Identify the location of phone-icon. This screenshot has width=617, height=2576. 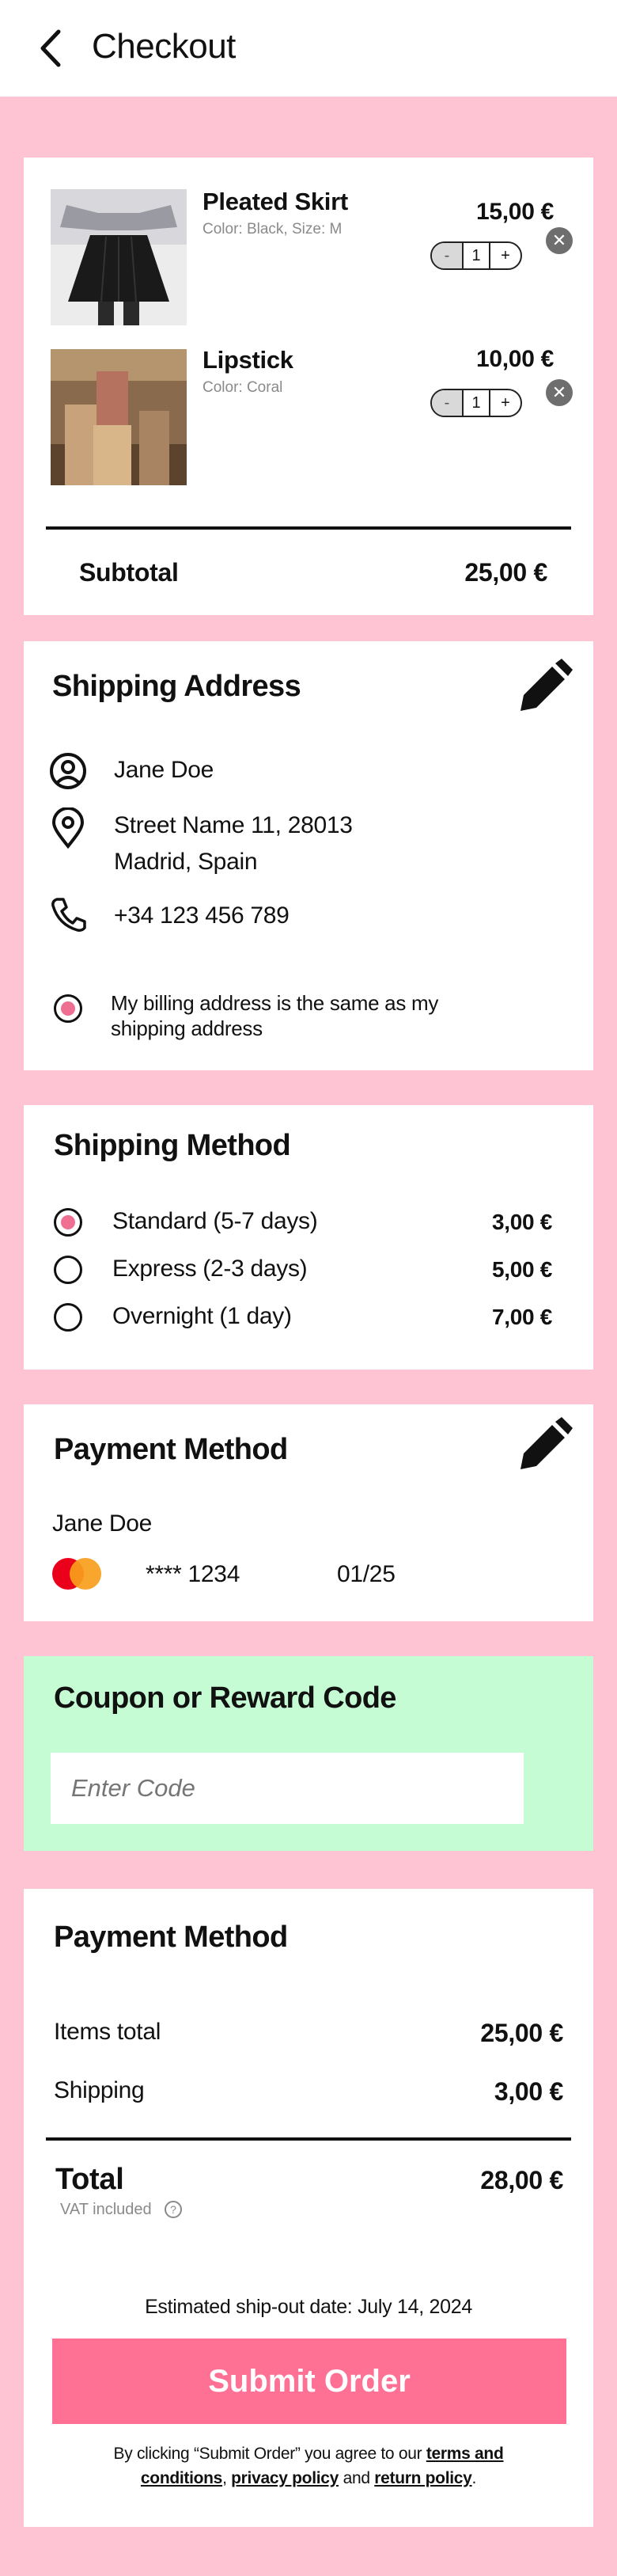
(68, 915).